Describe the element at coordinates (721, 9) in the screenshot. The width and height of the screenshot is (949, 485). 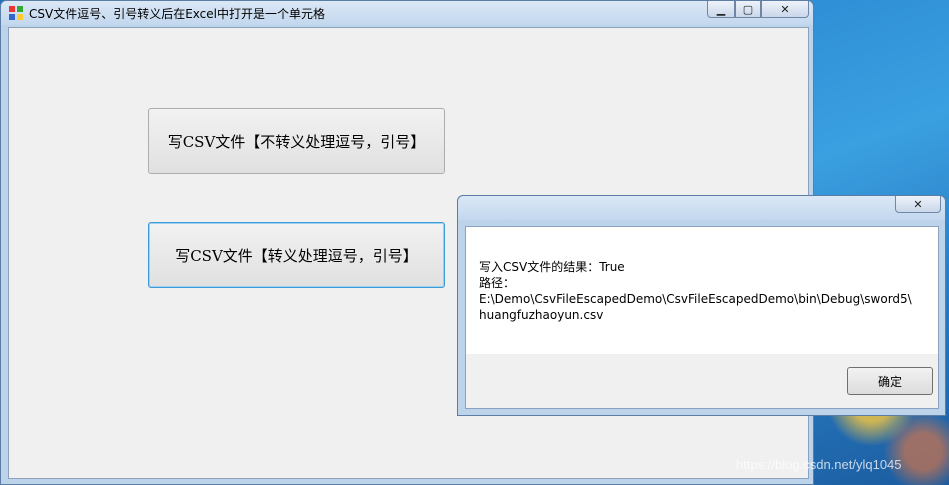
I see `minimize-icon: ▁` at that location.